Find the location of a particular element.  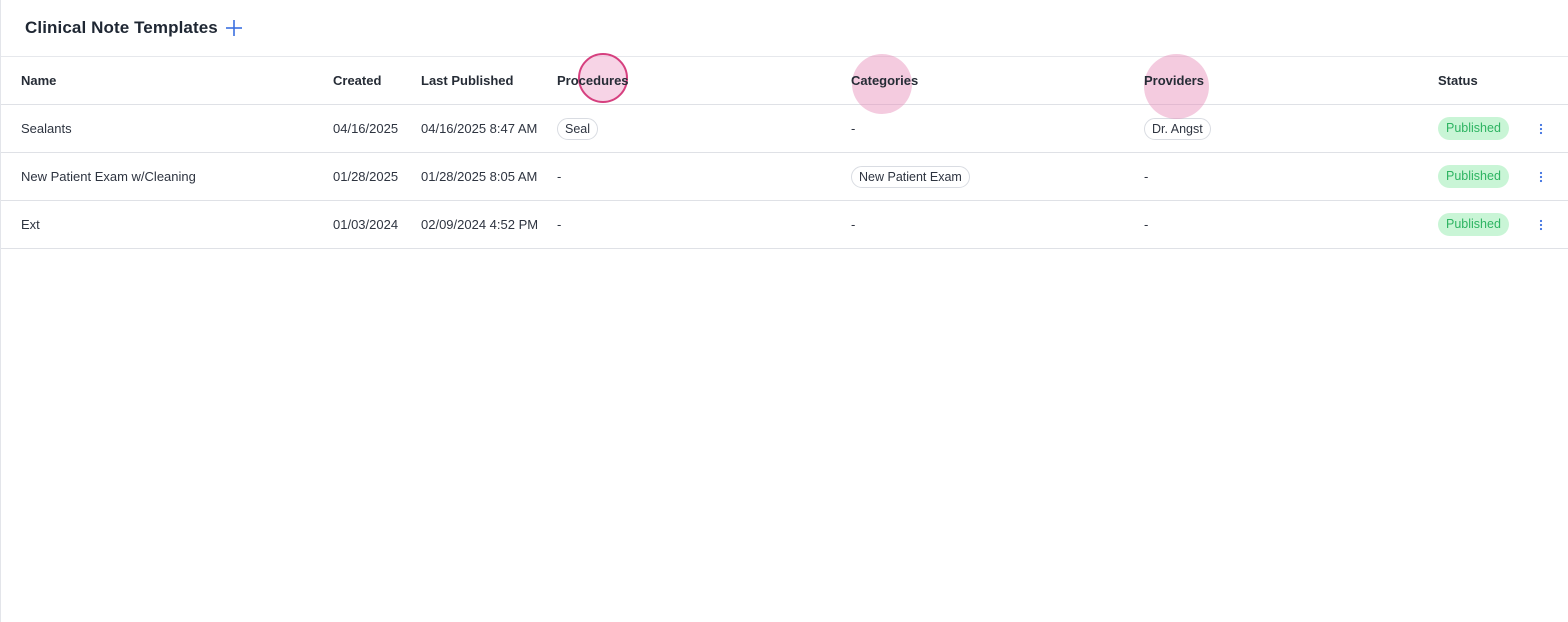

provider-chip: Dr. Angst is located at coordinates (1177, 128).